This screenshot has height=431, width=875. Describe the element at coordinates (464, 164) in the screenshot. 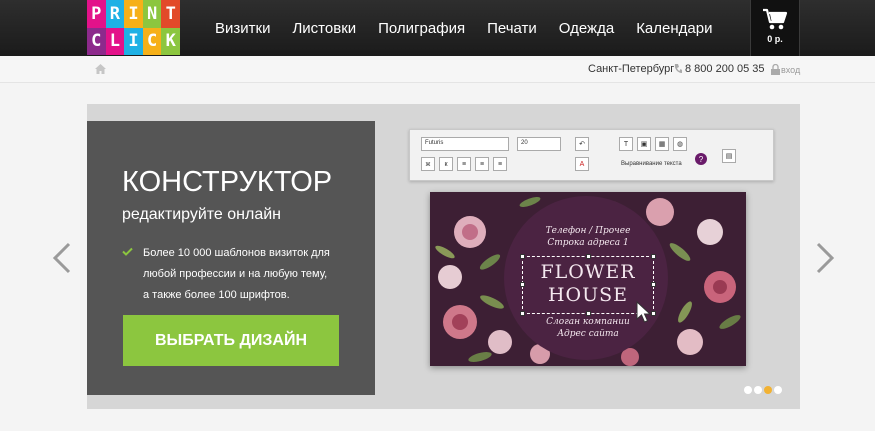

I see `align-left-icon: ≡` at that location.